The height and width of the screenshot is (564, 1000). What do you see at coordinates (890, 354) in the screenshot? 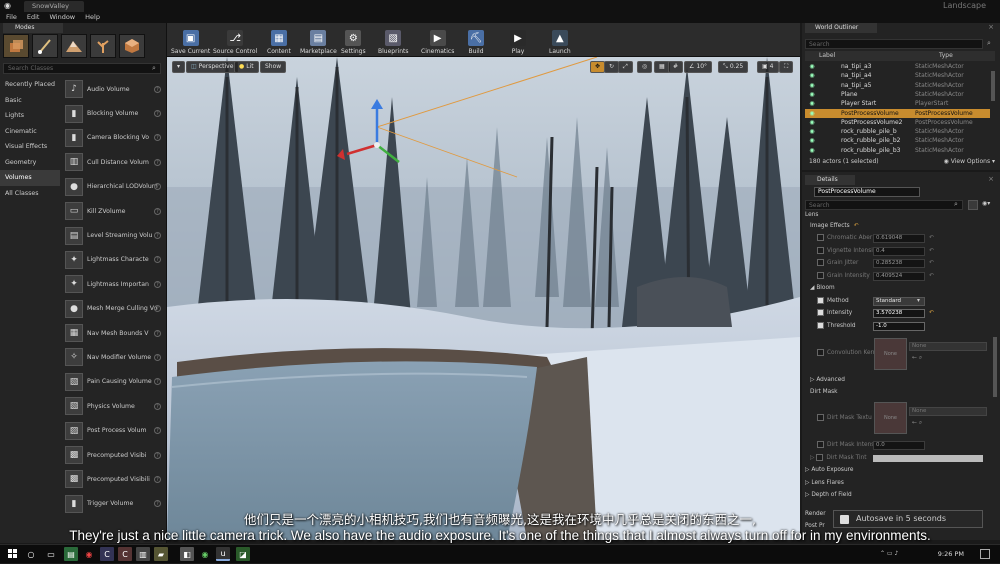
I see `convolution-texture-thumbnail: None` at bounding box center [890, 354].